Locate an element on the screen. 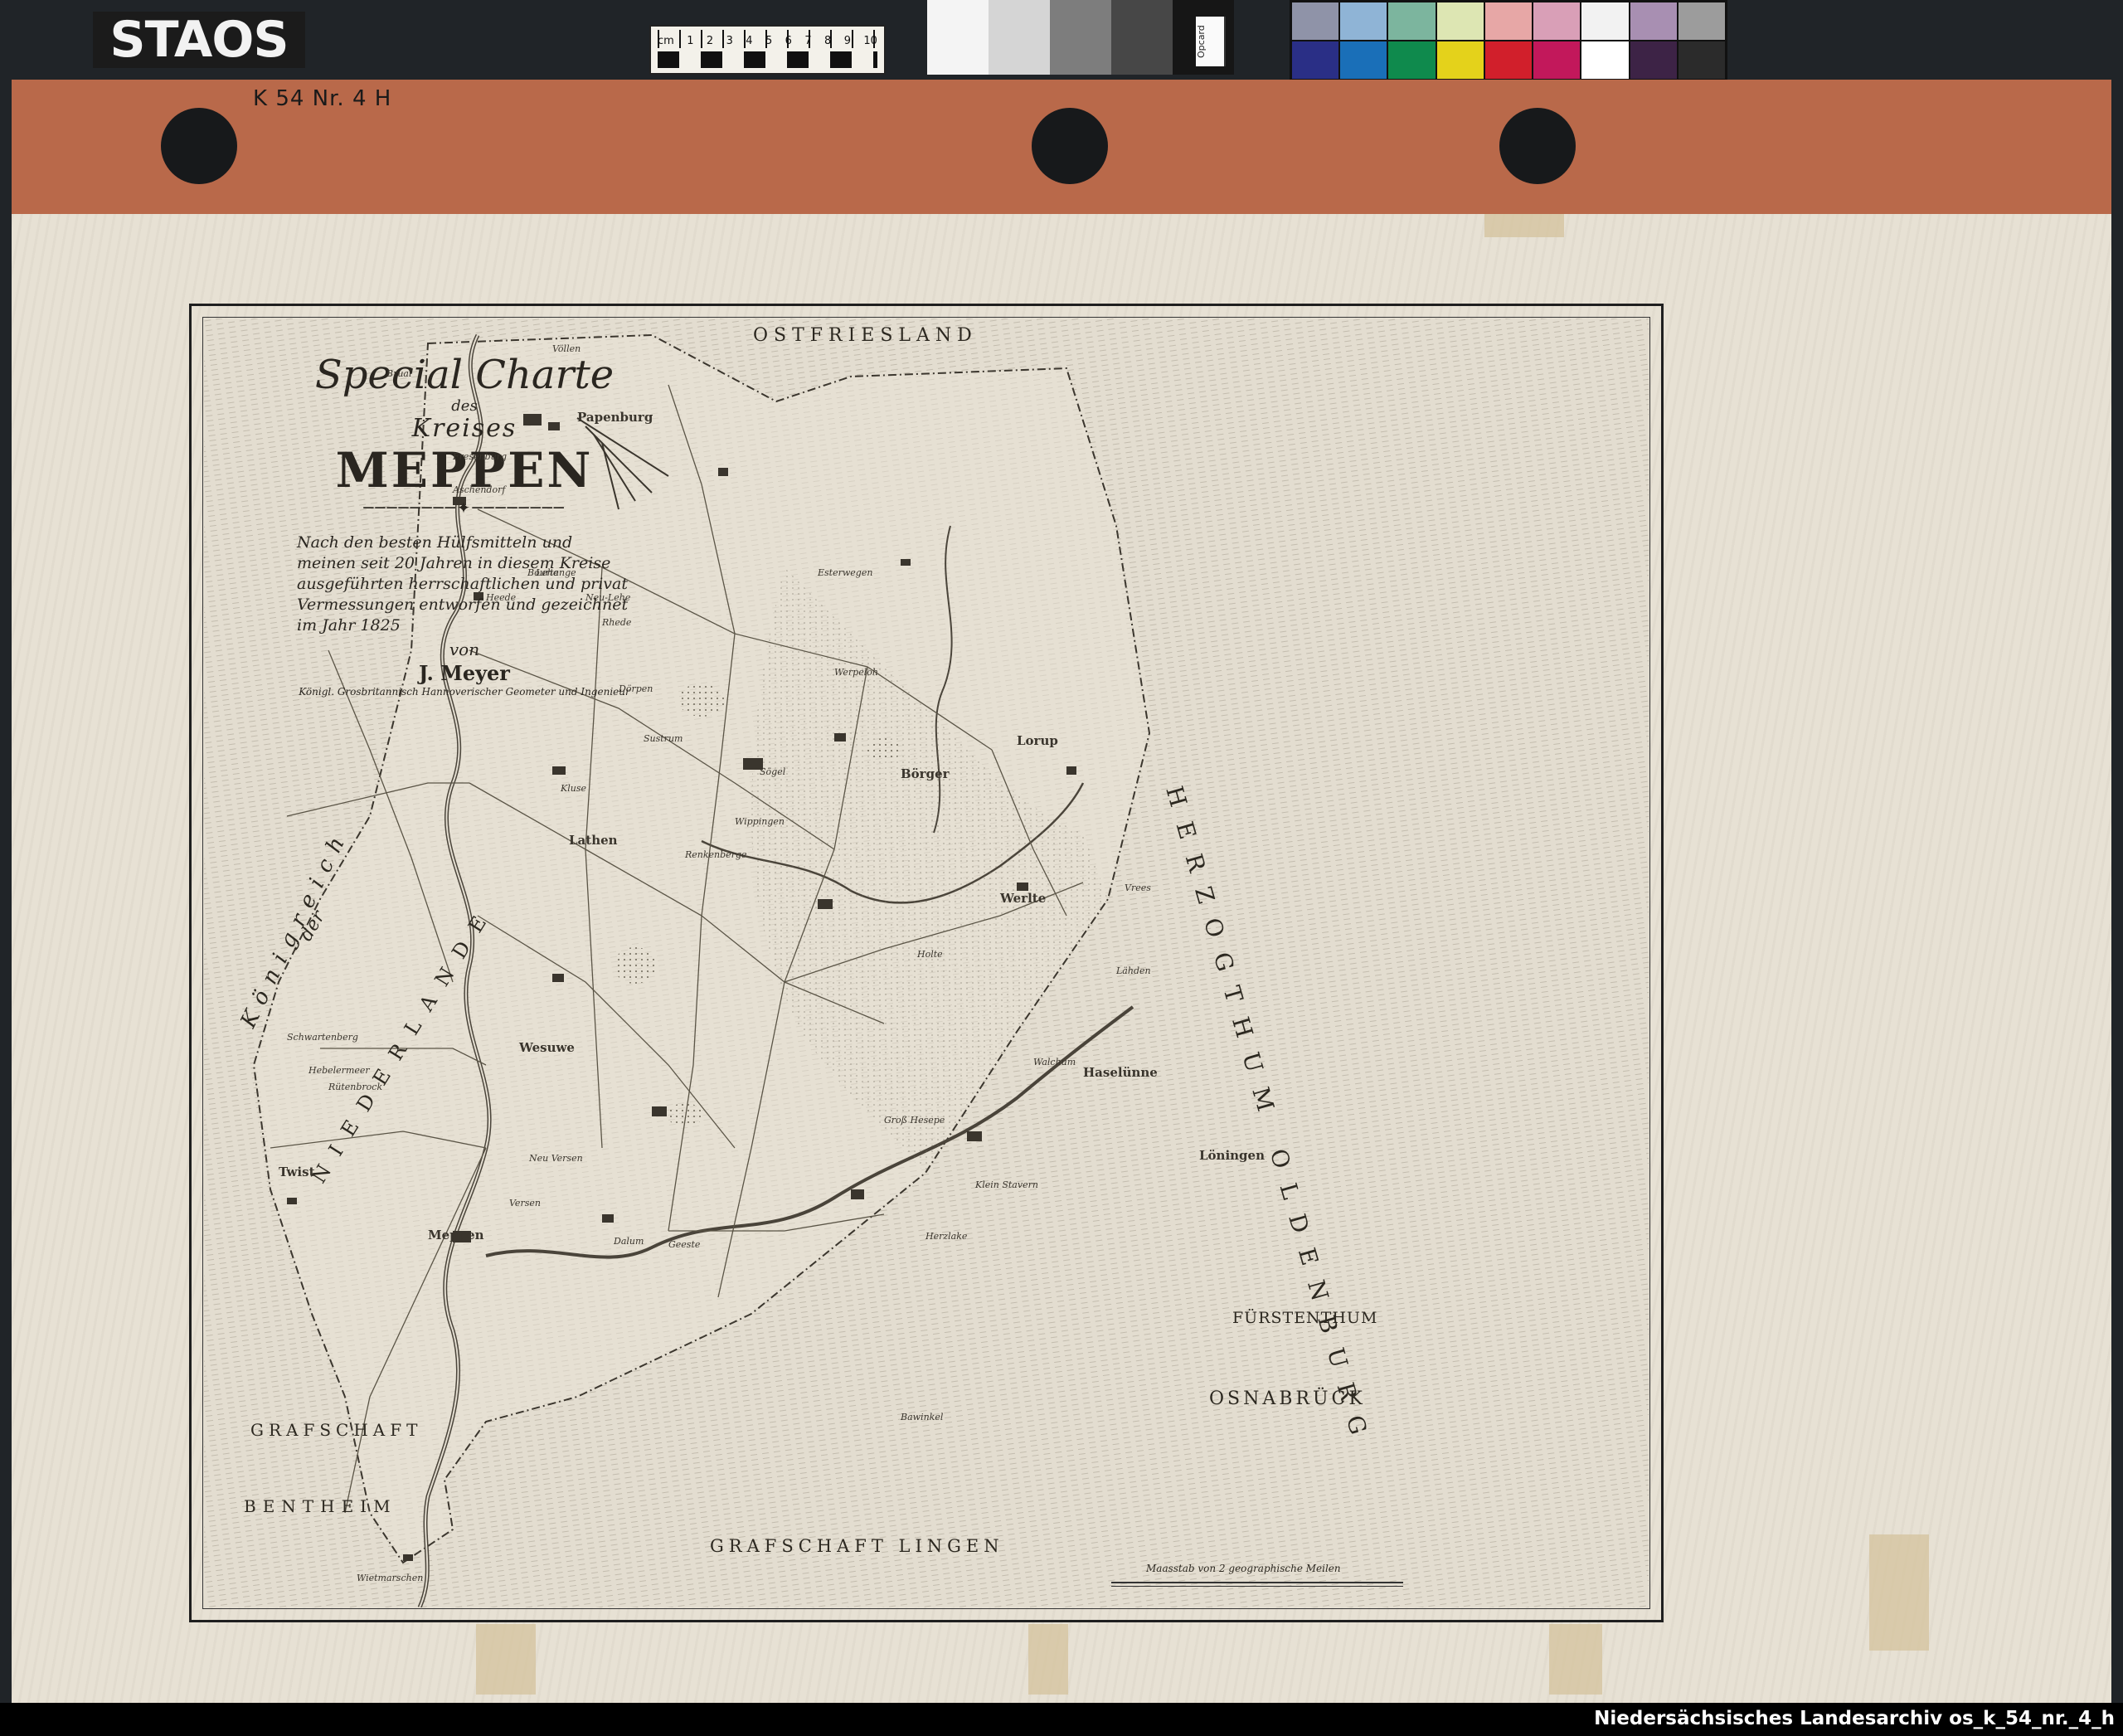 This screenshot has height=1736, width=2123. place-label: Fresenburg is located at coordinates (480, 456).